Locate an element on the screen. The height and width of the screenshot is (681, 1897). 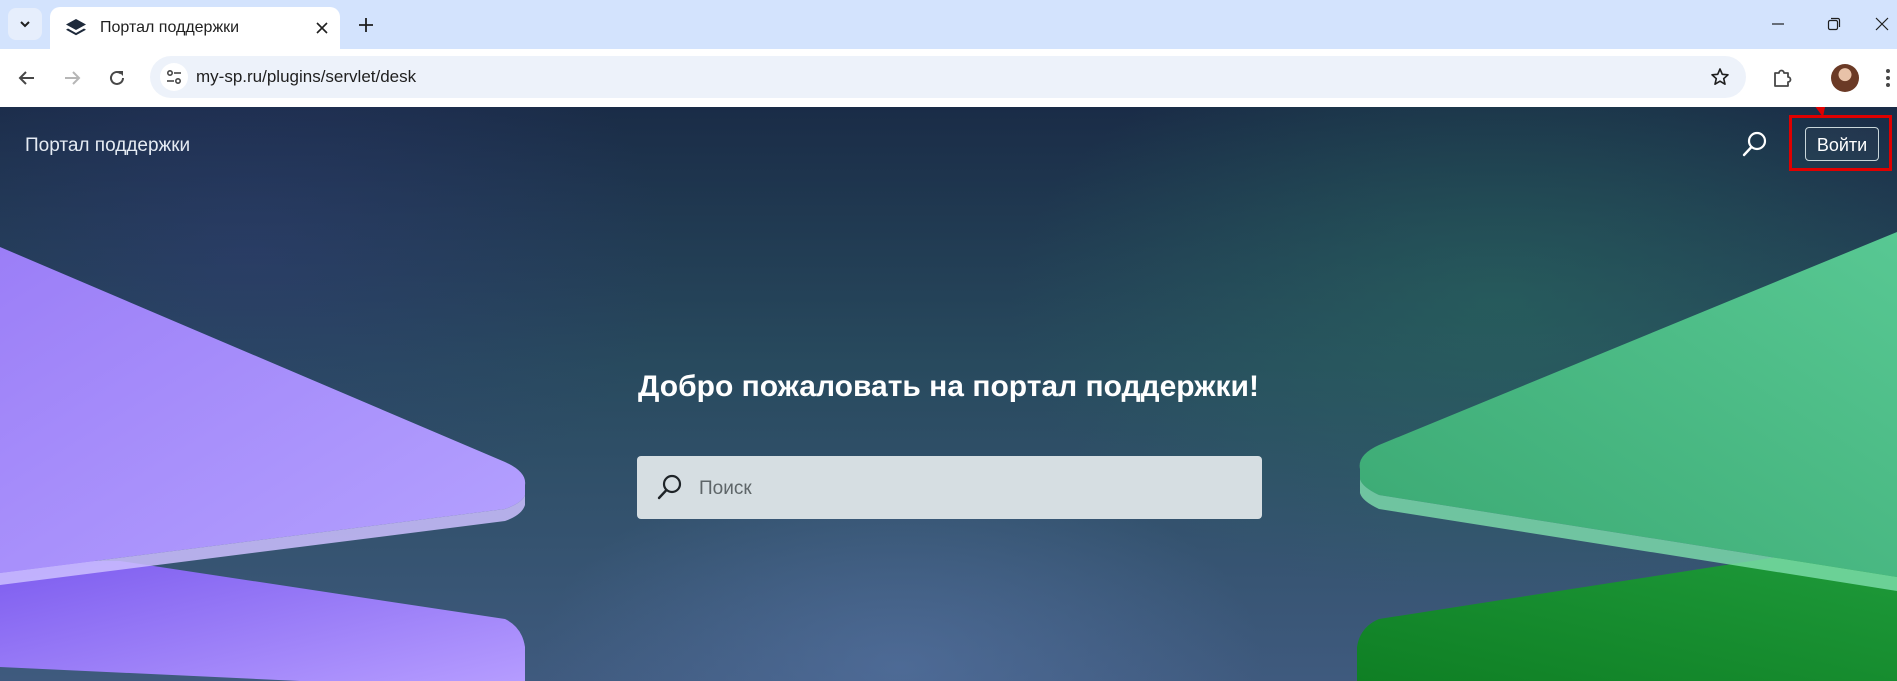
hero-search-input is located at coordinates (969, 488).